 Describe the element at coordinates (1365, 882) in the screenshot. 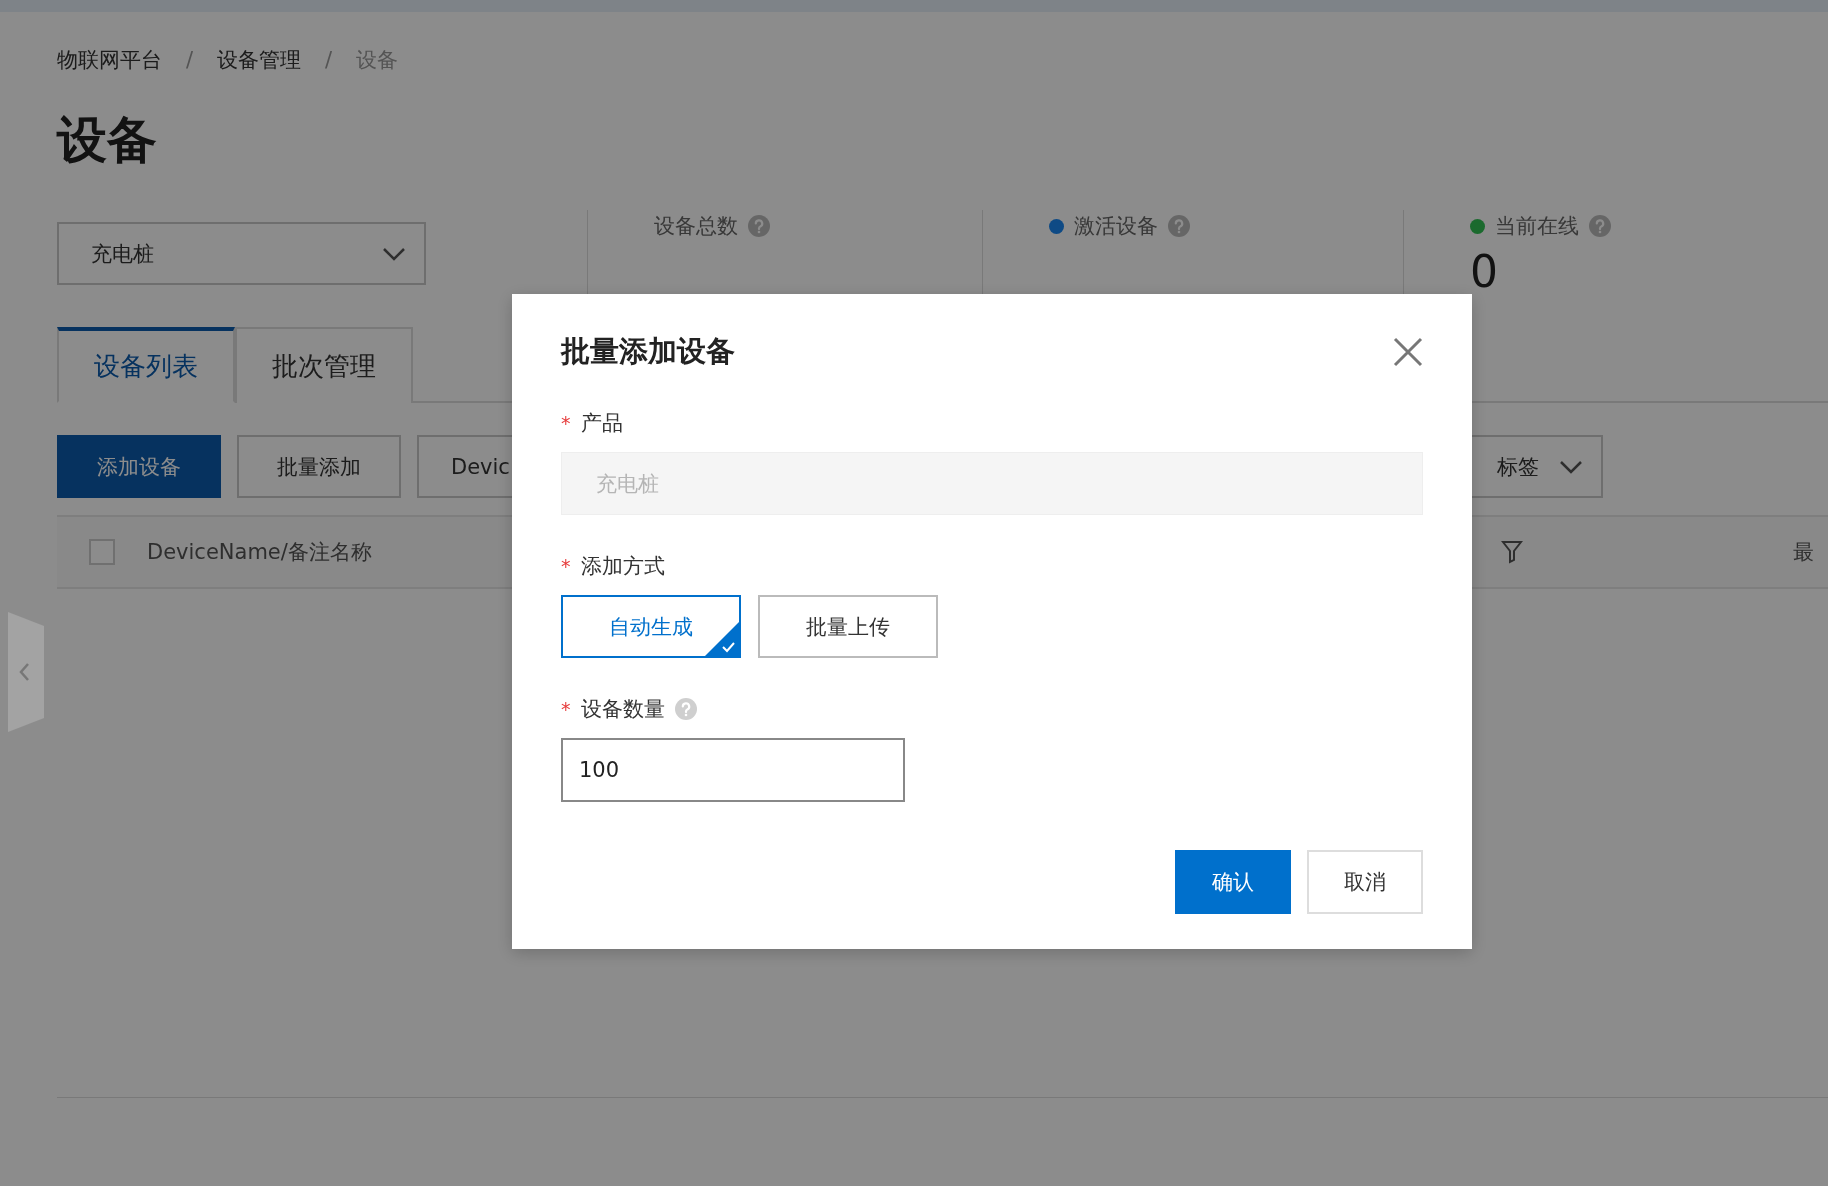

I see `dialog-button: 取消` at that location.